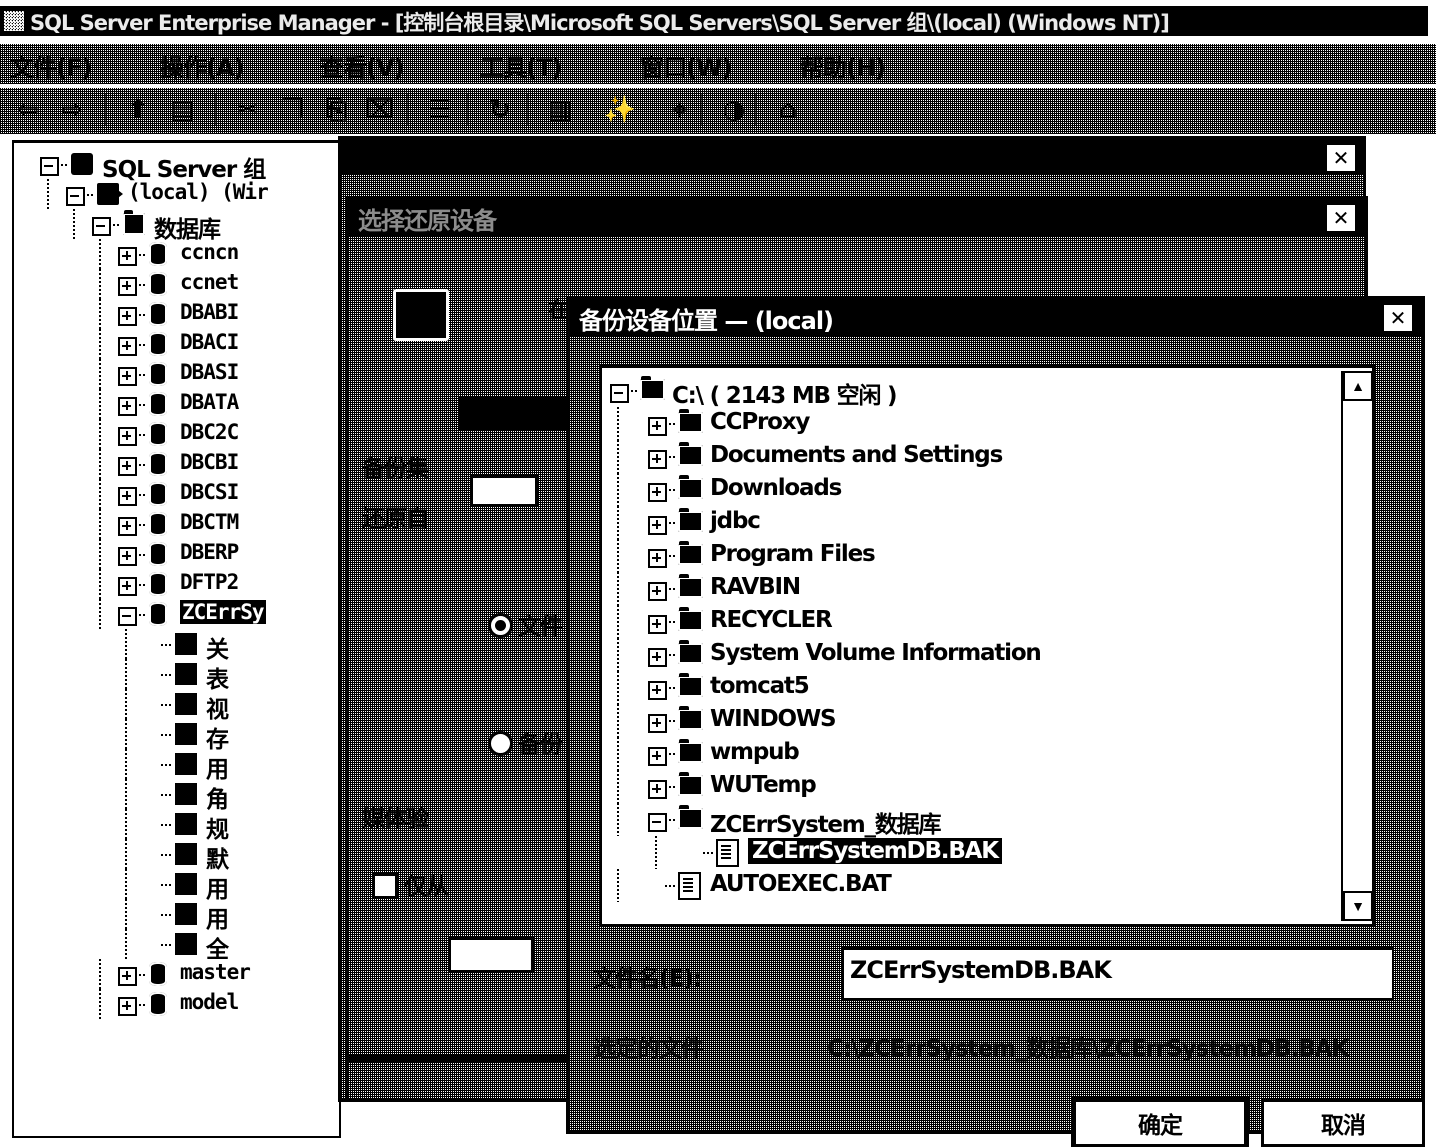  What do you see at coordinates (987, 753) in the screenshot?
I see `directory-tree-item: wmpub` at bounding box center [987, 753].